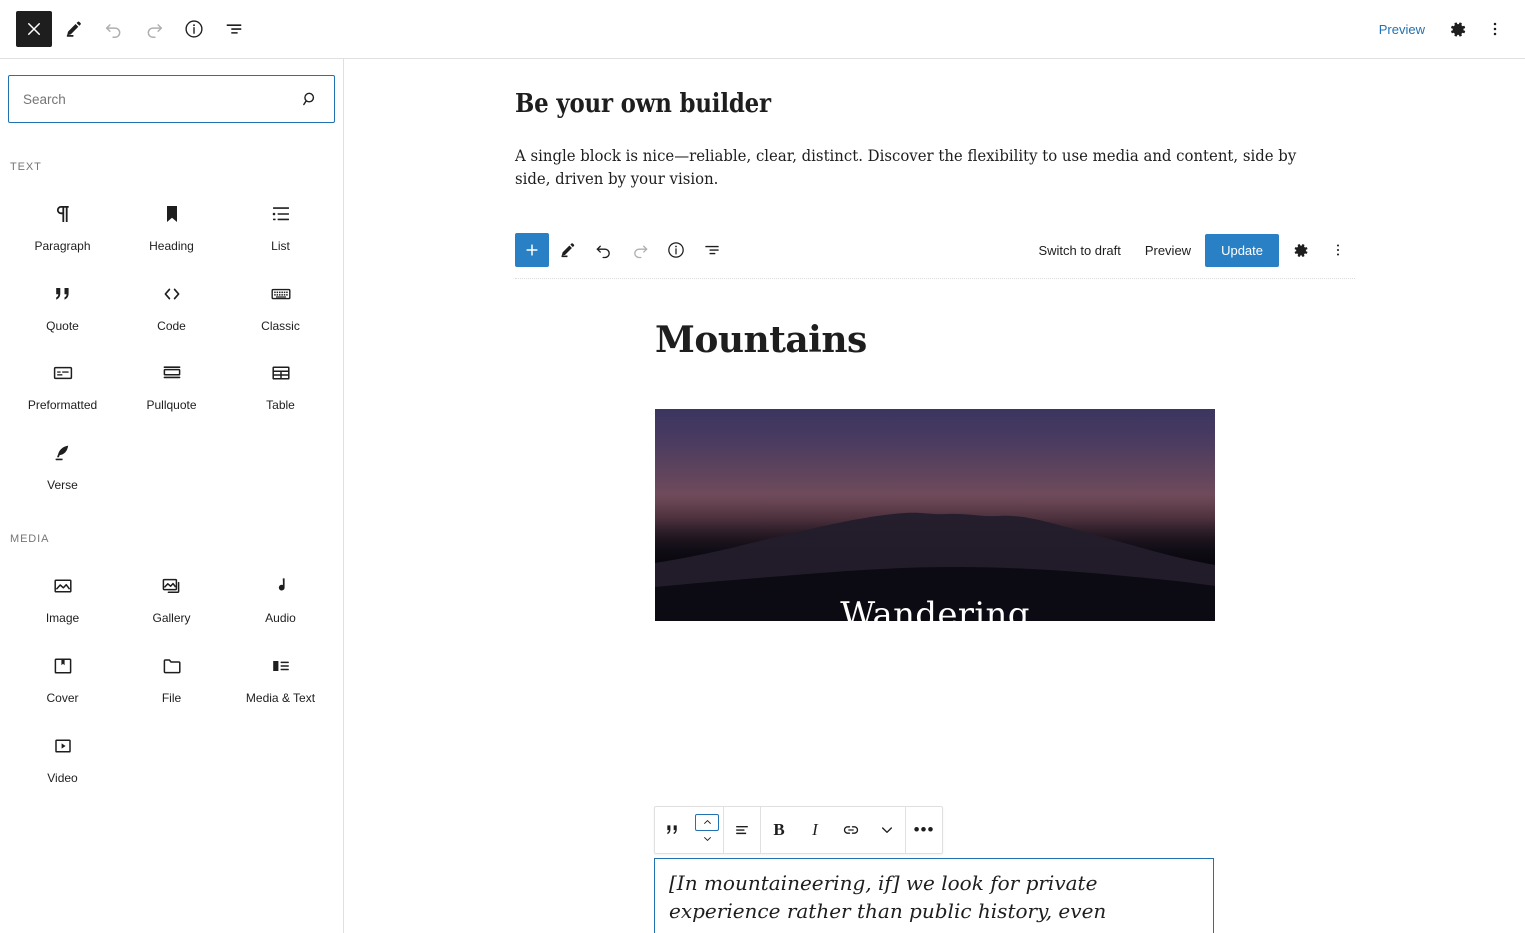 The width and height of the screenshot is (1525, 933). I want to click on block-item-cover: Cover, so click(62, 677).